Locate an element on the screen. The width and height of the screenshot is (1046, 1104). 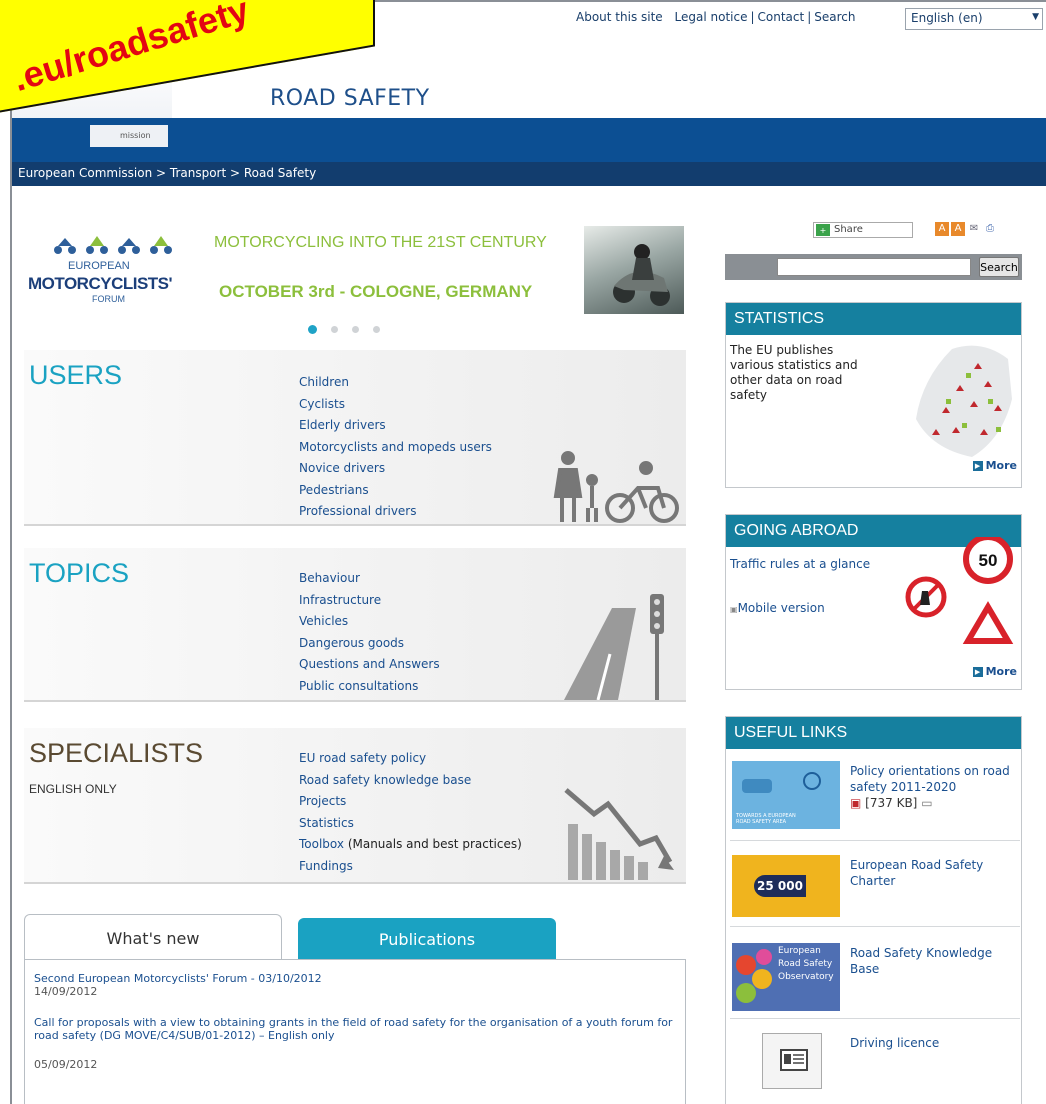
useful-links-heading: USEFUL LINKS is located at coordinates (873, 733).